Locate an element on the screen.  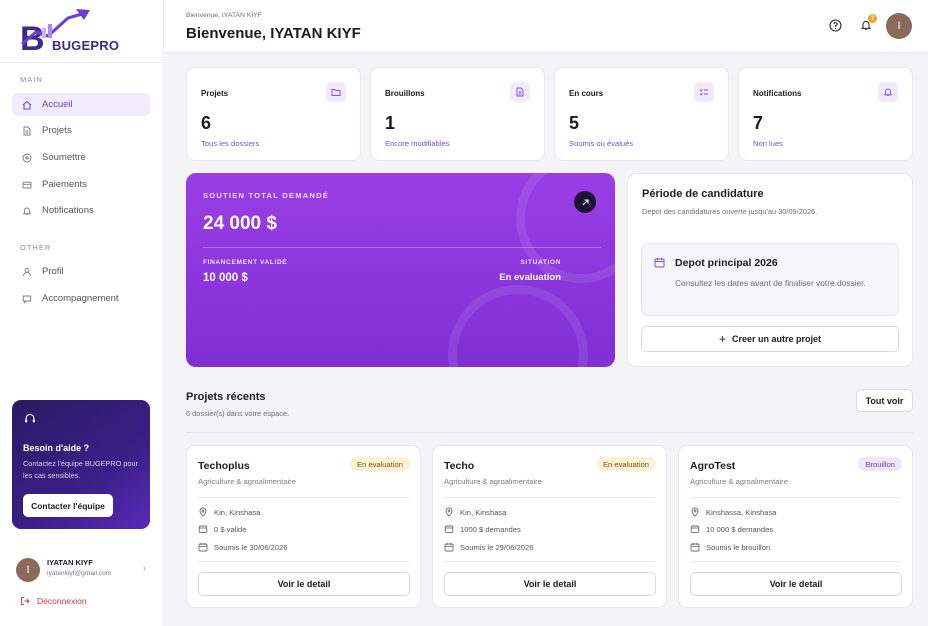
stat-label: En cours is located at coordinates (586, 93).